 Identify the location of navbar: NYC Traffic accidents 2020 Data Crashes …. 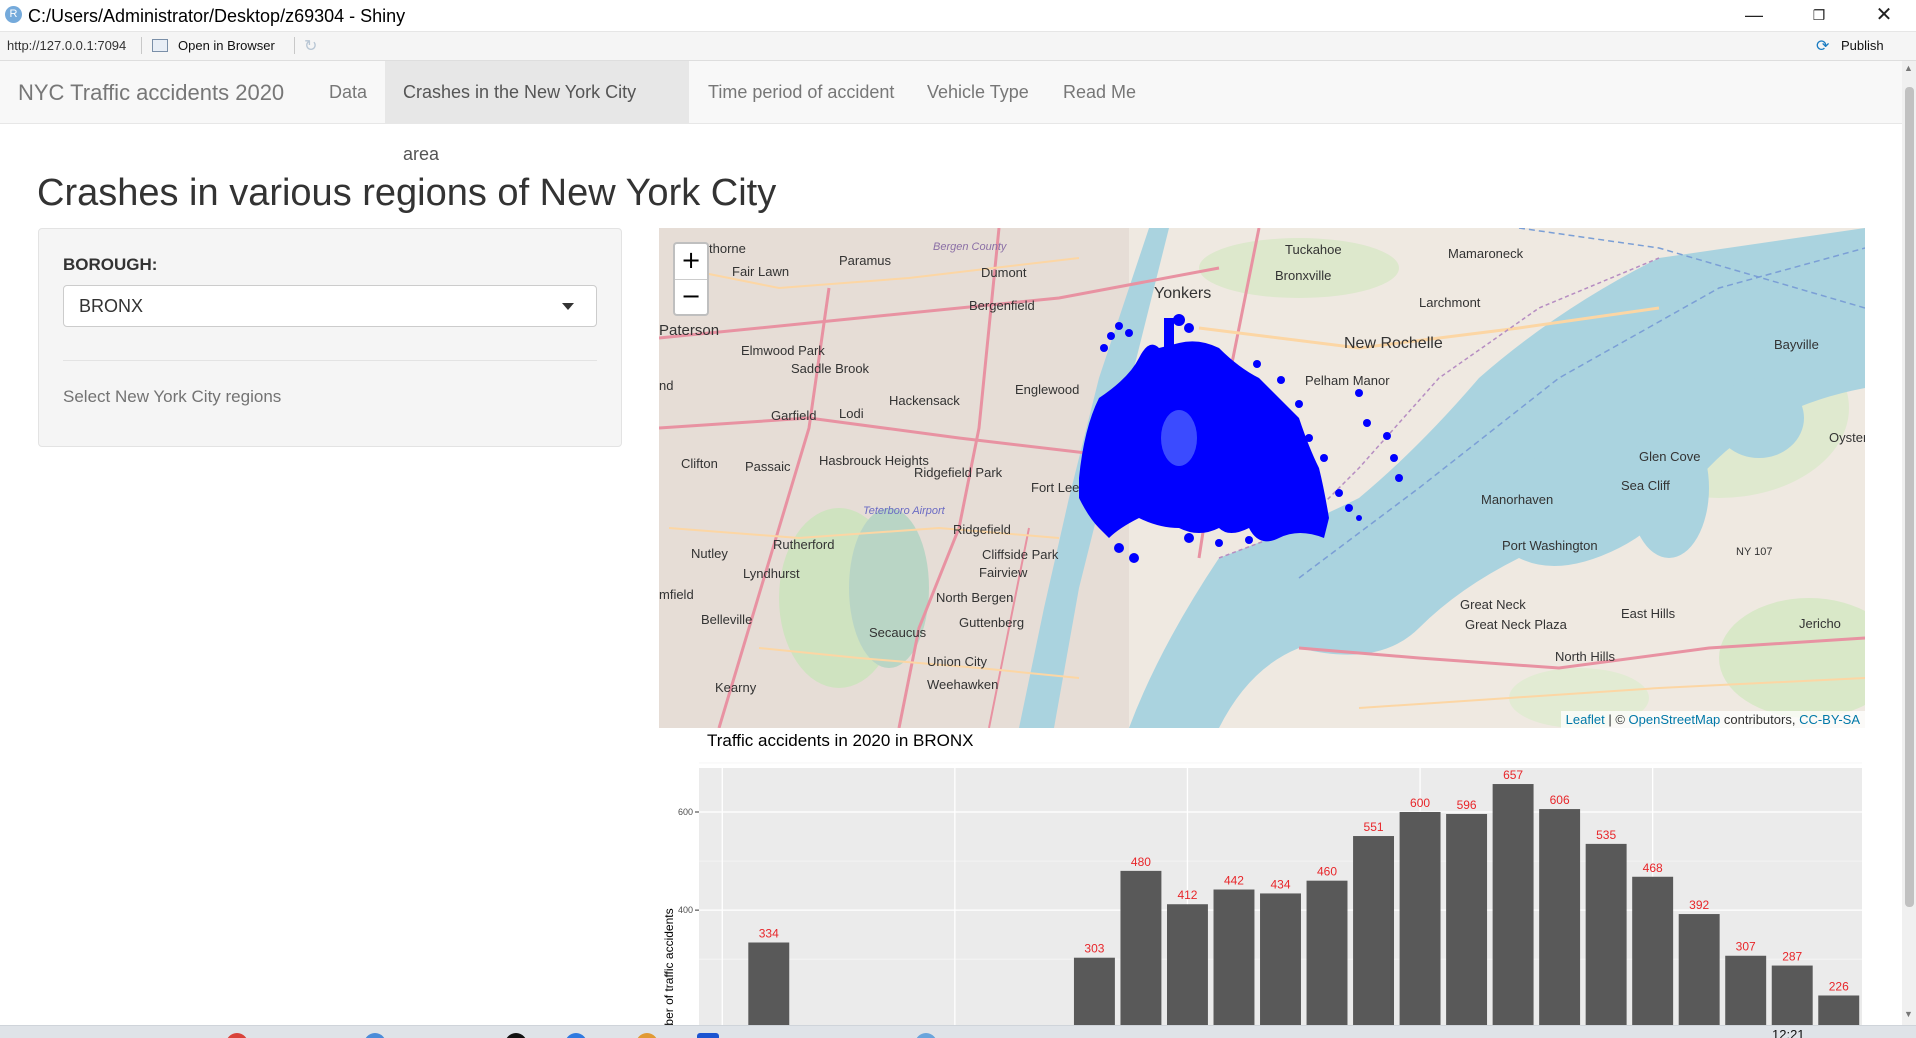
(951, 112).